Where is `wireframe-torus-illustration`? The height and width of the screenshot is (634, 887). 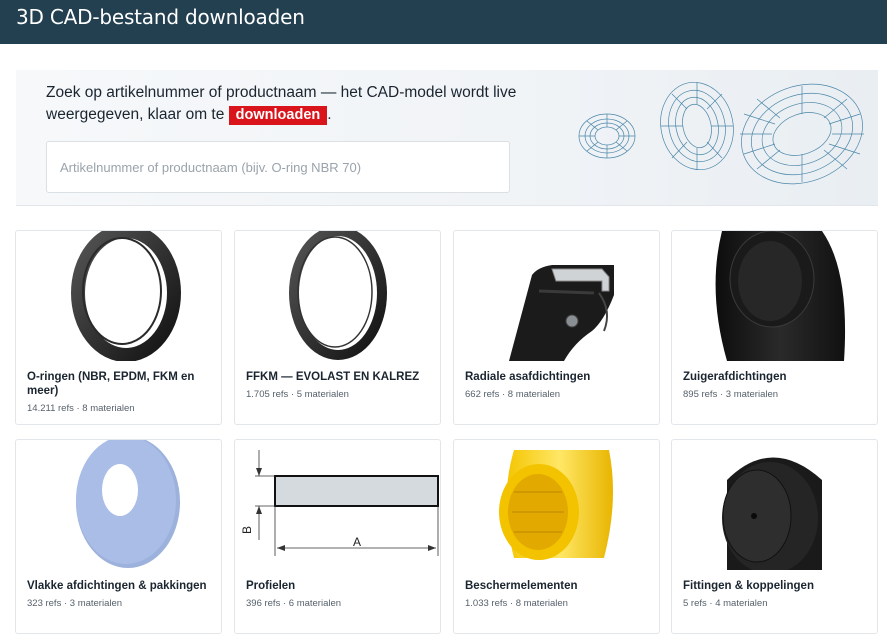
wireframe-torus-illustration is located at coordinates (721, 133).